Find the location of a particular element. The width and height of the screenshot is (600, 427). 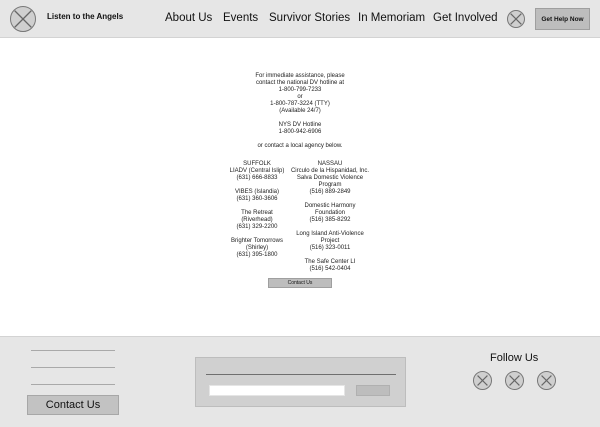

agency-phone: (516) 323-0011 is located at coordinates (330, 248).